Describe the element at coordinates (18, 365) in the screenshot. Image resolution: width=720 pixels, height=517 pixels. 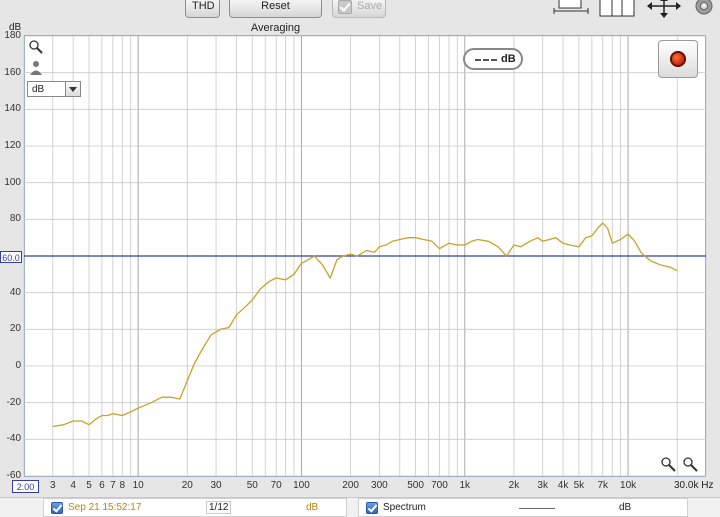
I see `y-tick-label: 0` at that location.